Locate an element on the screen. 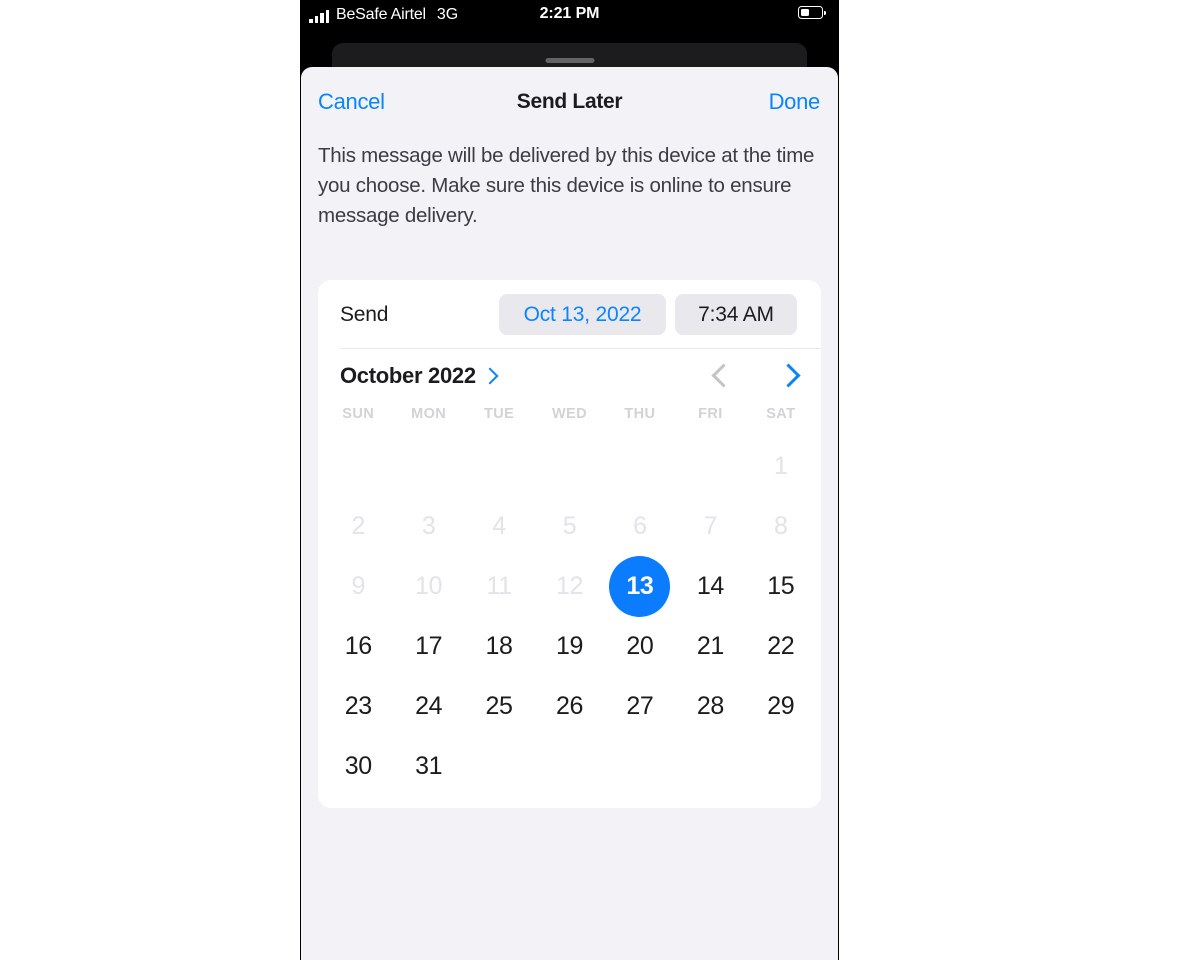  battery-fill is located at coordinates (804, 12).